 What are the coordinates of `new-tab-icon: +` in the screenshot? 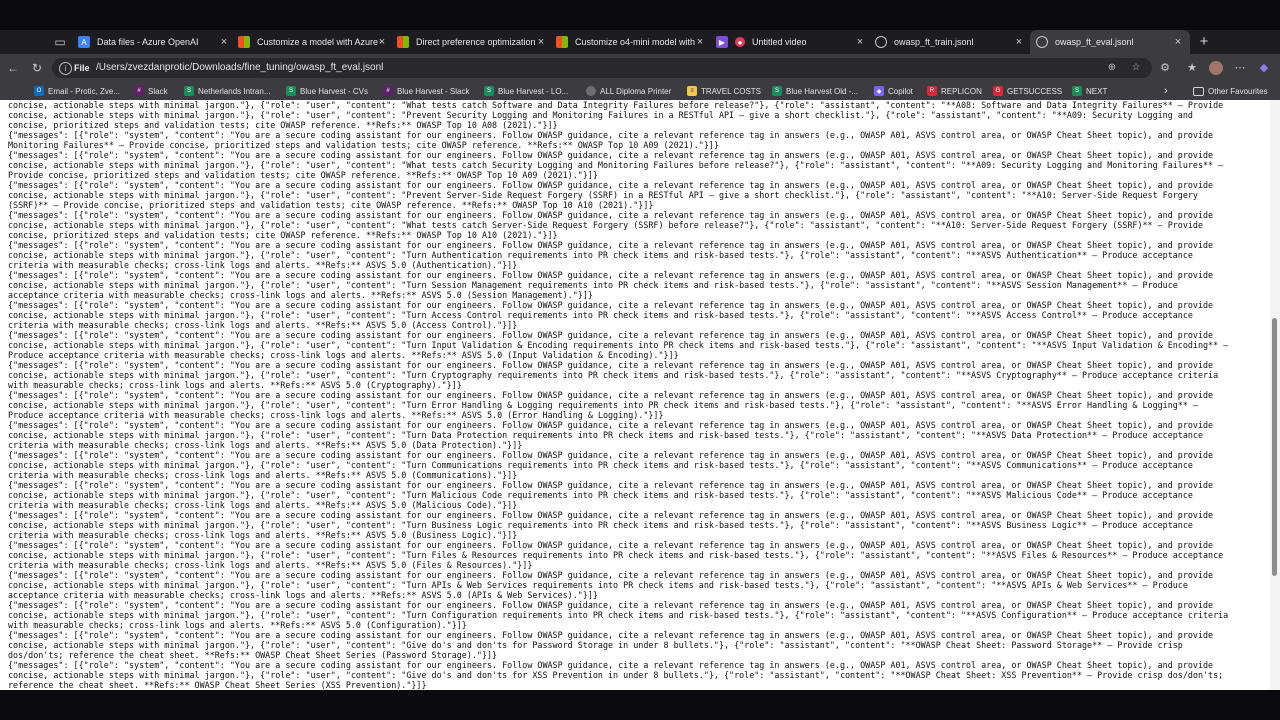 It's located at (1204, 42).